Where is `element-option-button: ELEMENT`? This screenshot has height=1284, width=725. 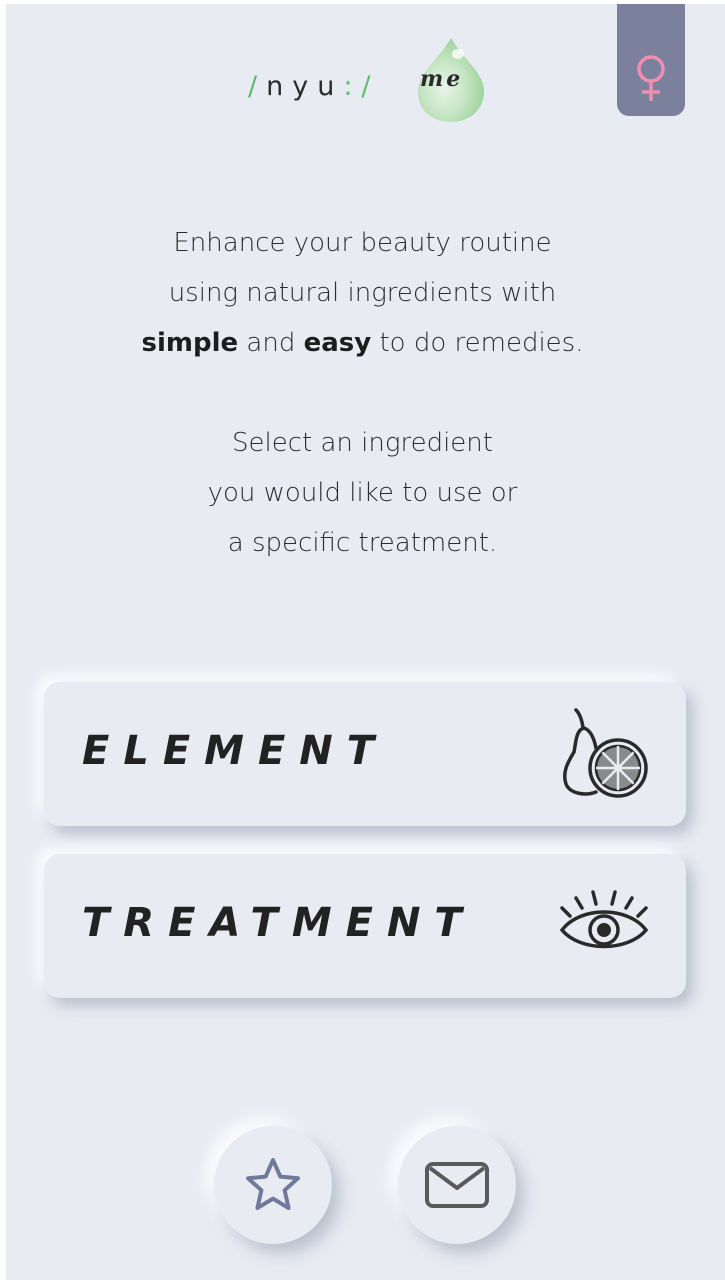
element-option-button: ELEMENT is located at coordinates (365, 754).